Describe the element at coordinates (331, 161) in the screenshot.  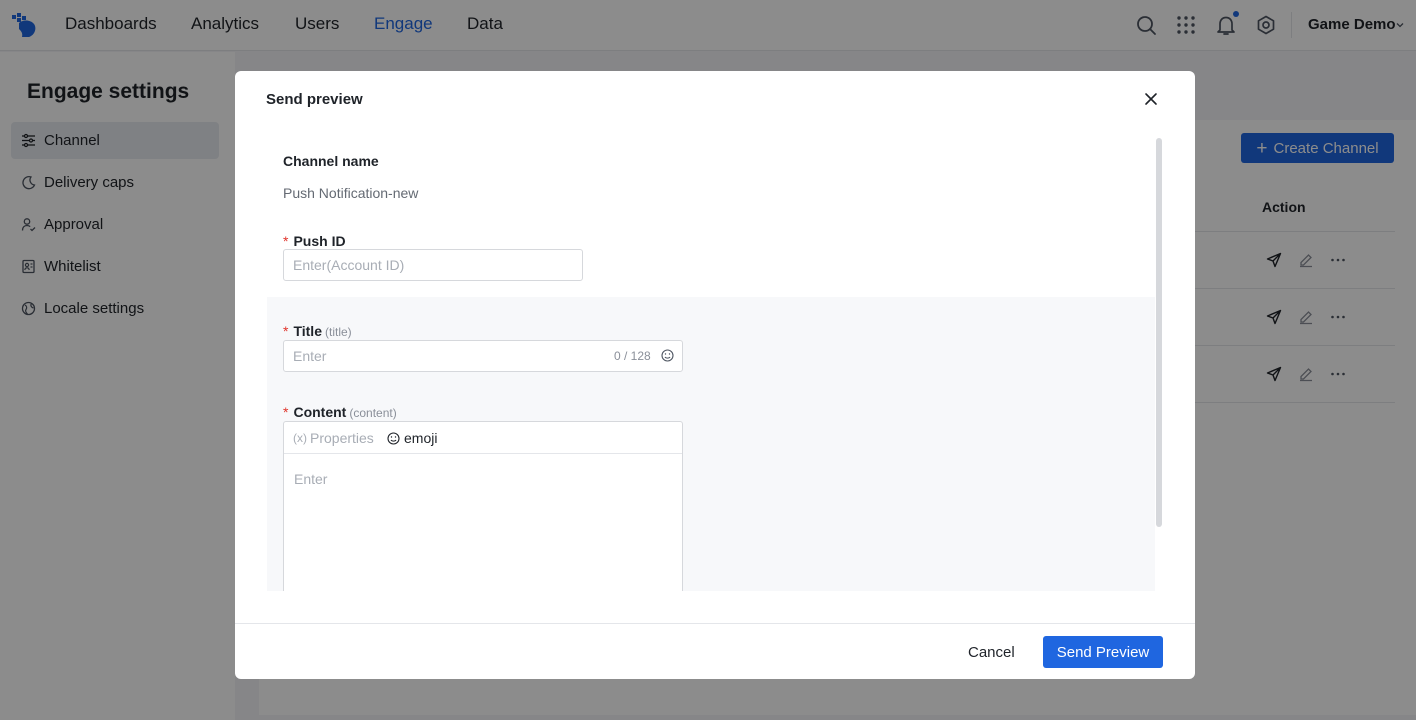
I see `channel-name-label: Channel name` at that location.